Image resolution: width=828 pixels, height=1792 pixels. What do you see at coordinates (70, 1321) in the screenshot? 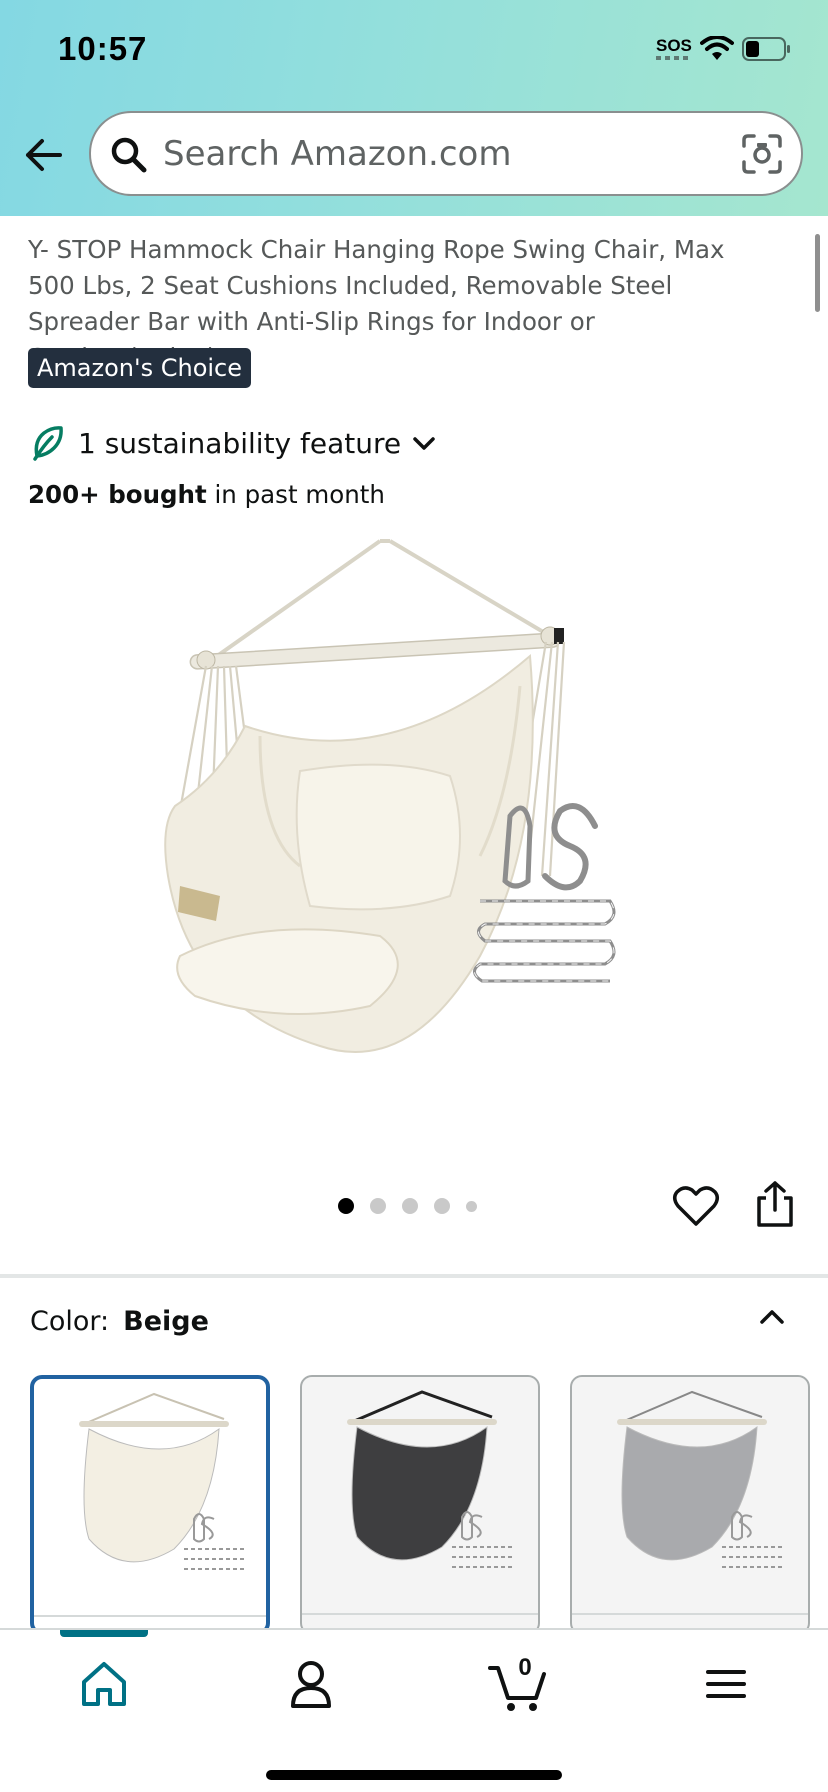
I see `color-label: Color:` at bounding box center [70, 1321].